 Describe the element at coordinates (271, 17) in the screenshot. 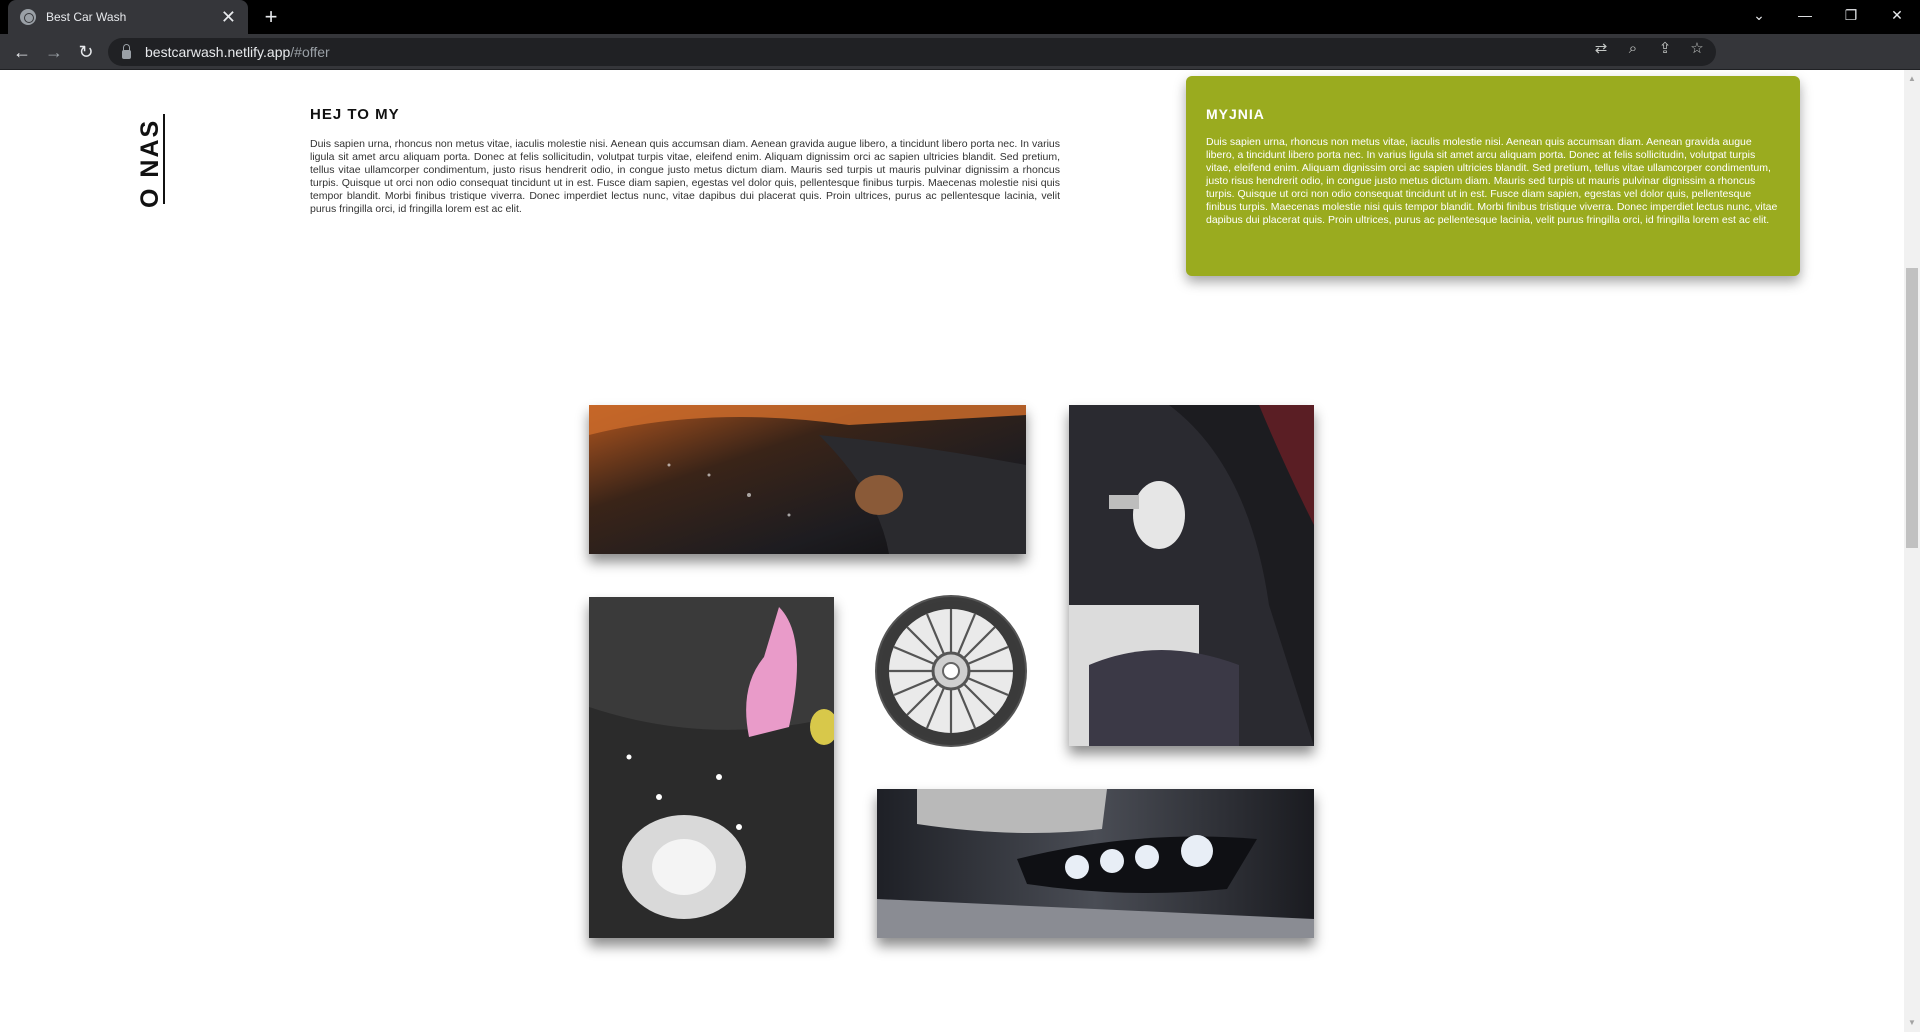

I see `new-tab-button: +` at that location.